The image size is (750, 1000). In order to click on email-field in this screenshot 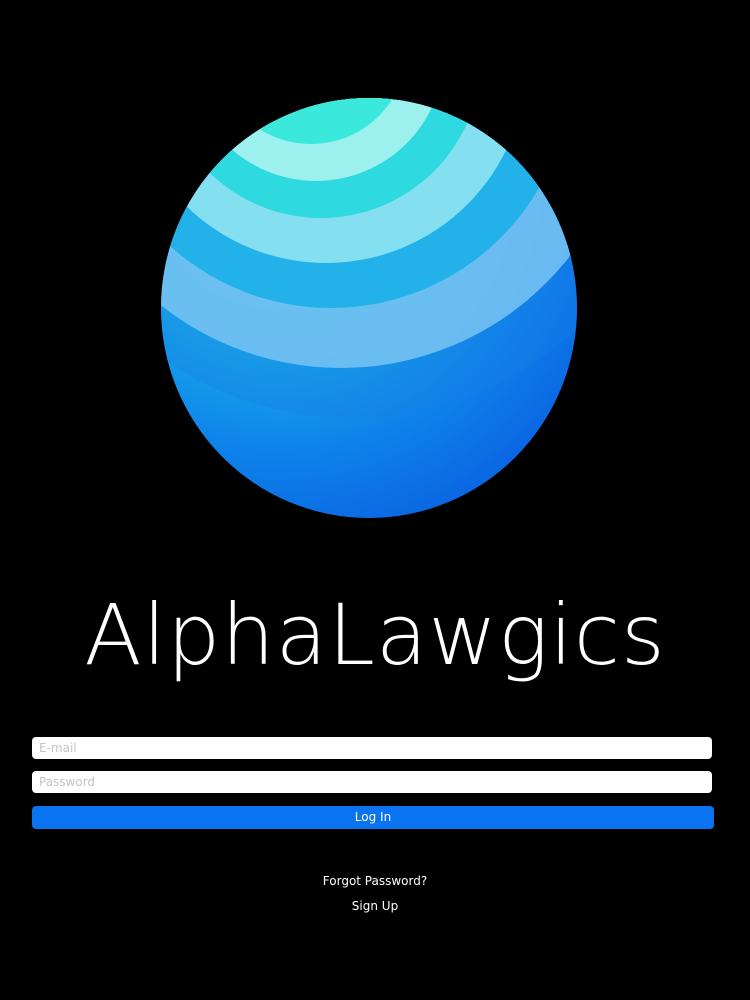, I will do `click(372, 748)`.